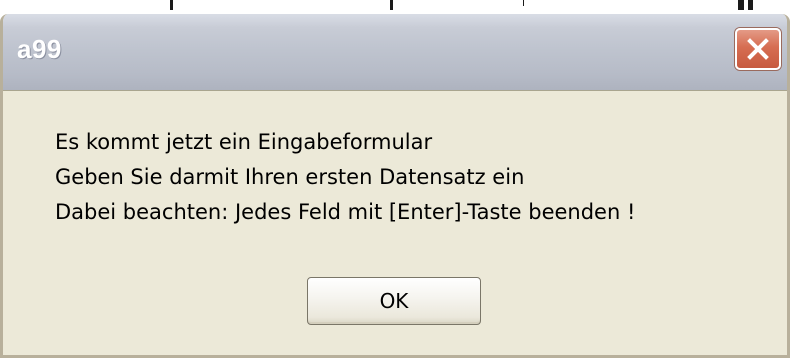  Describe the element at coordinates (395, 7) in the screenshot. I see `background-window-remnant` at that location.